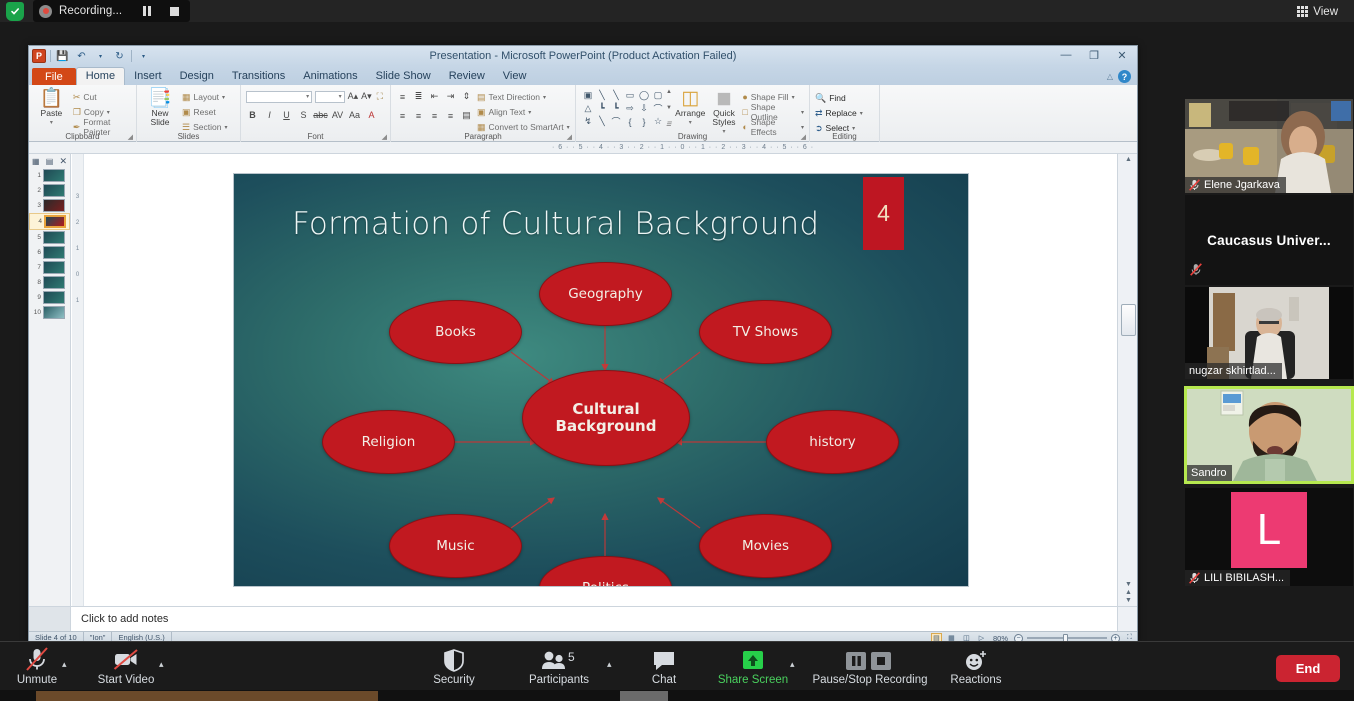 This screenshot has height=701, width=1354. I want to click on justify-button: ≡, so click(450, 115).